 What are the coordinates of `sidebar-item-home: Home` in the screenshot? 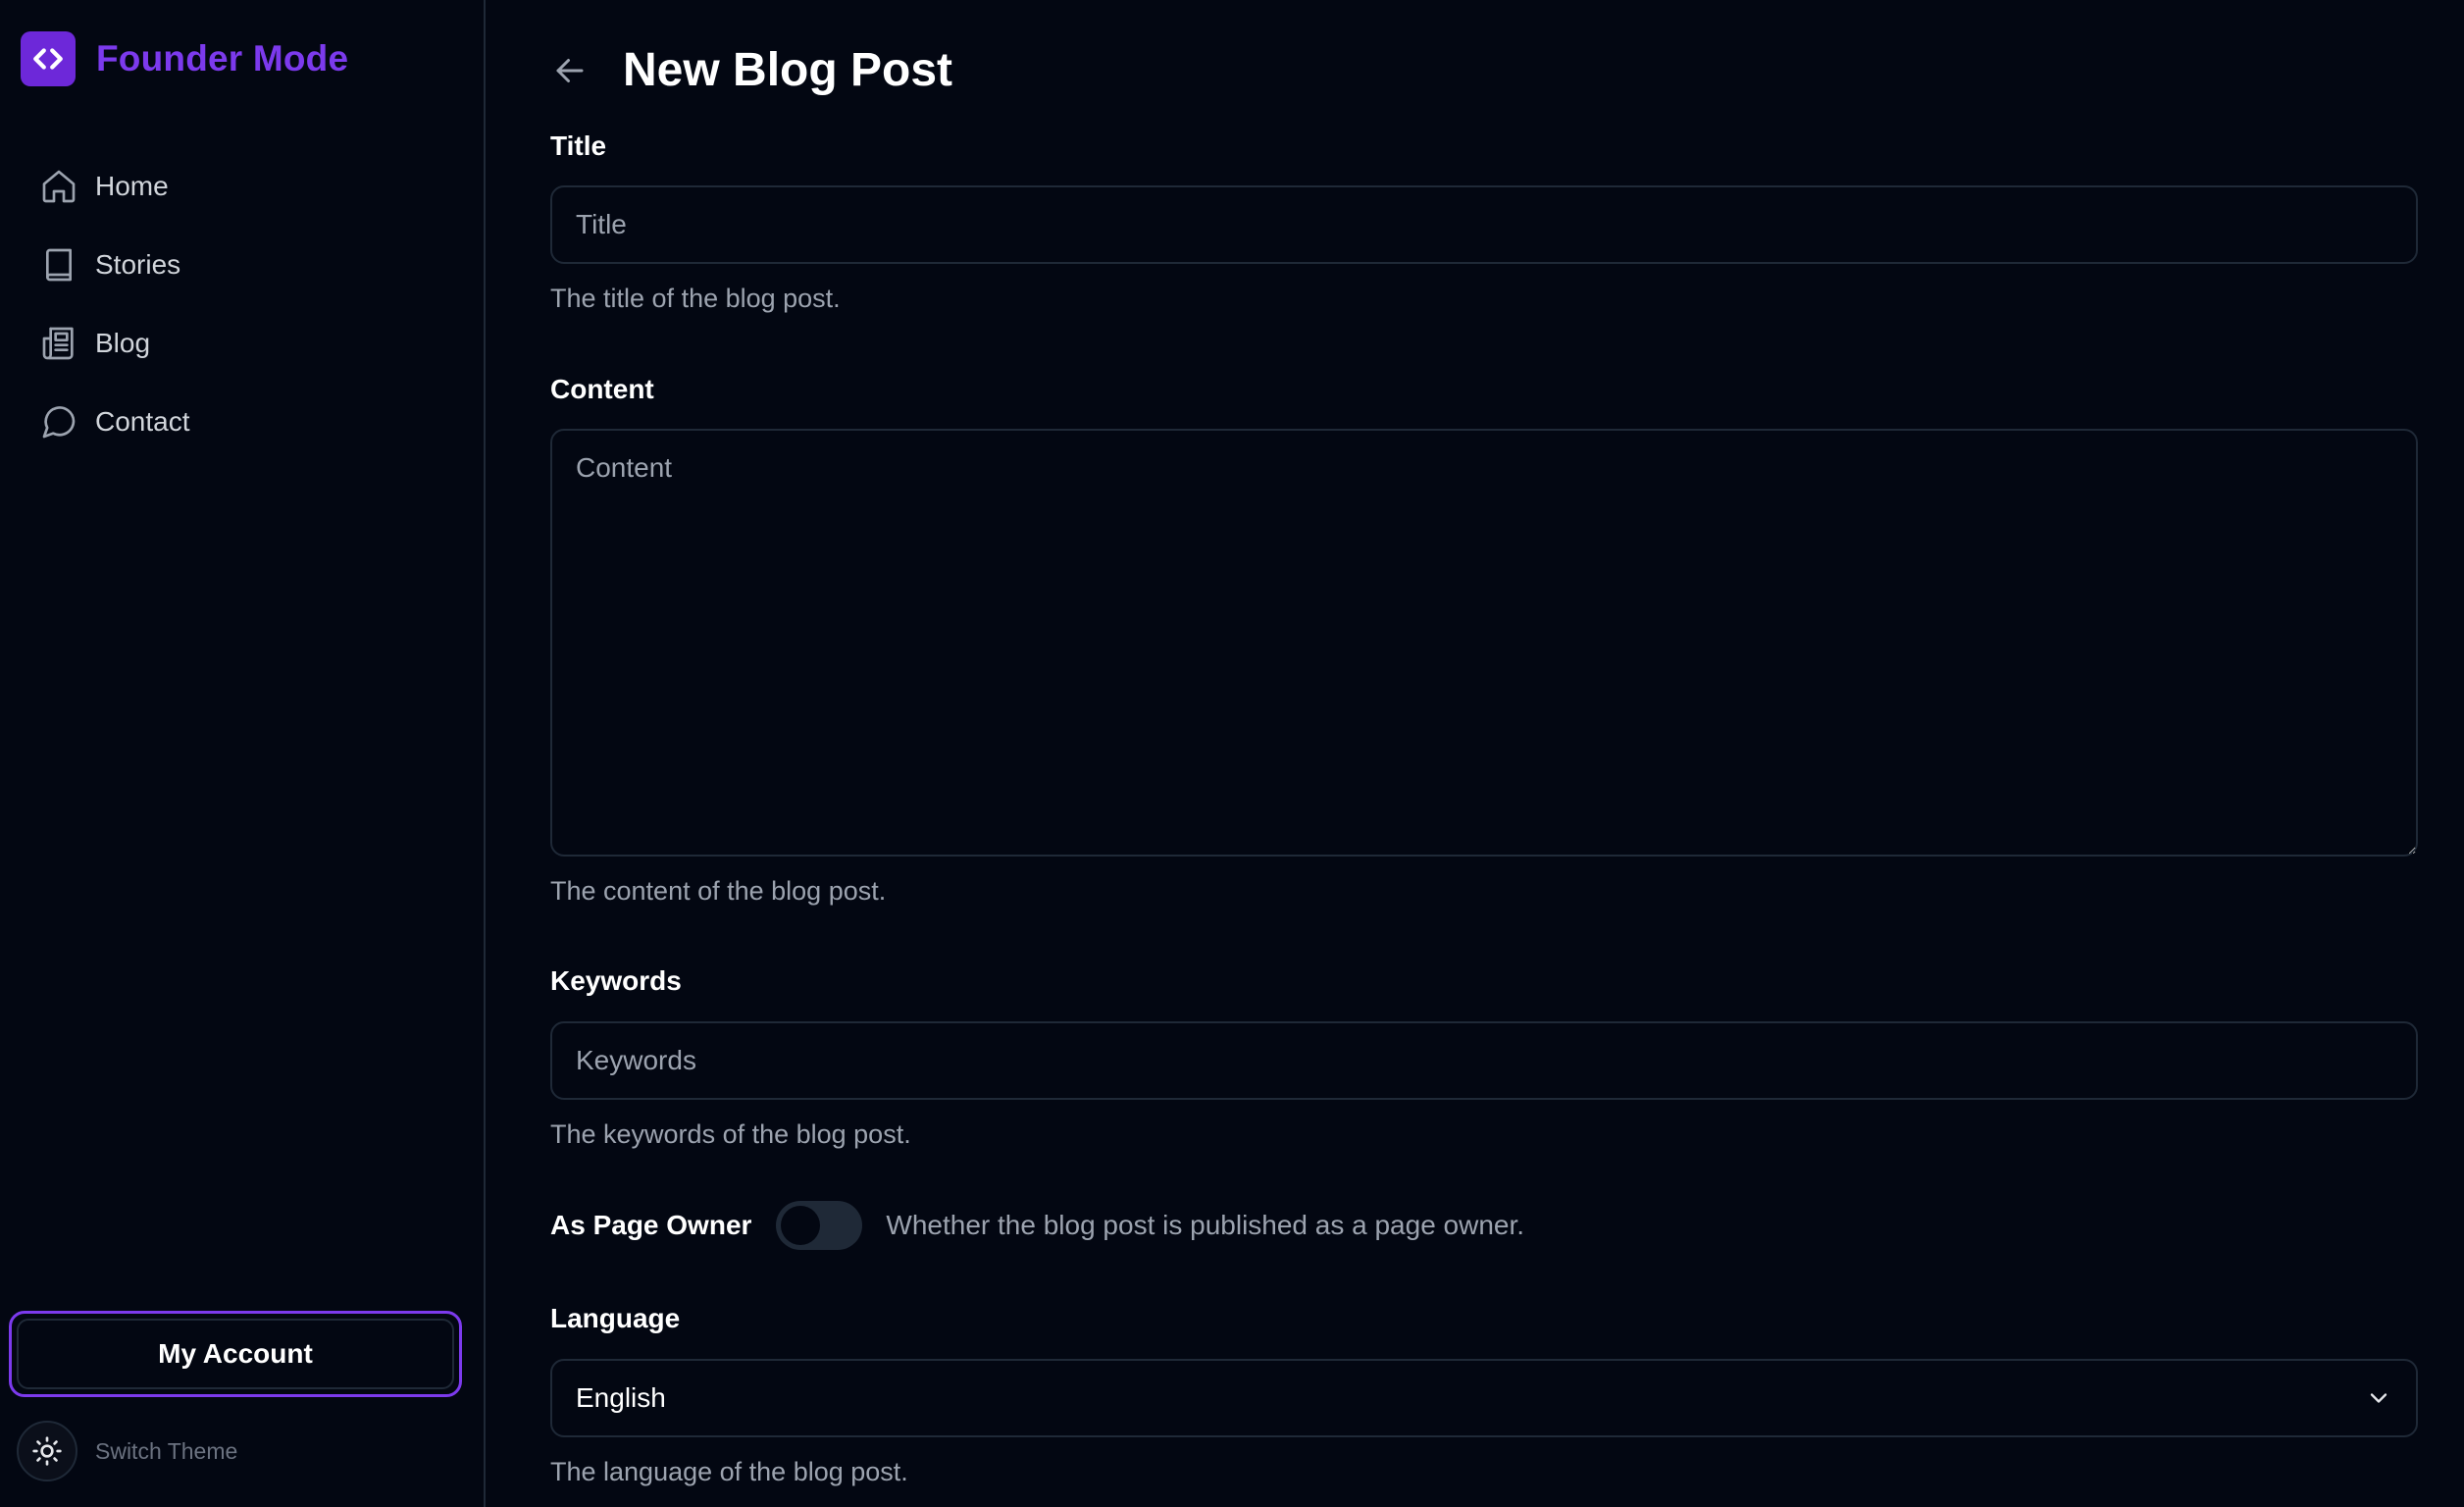 It's located at (114, 186).